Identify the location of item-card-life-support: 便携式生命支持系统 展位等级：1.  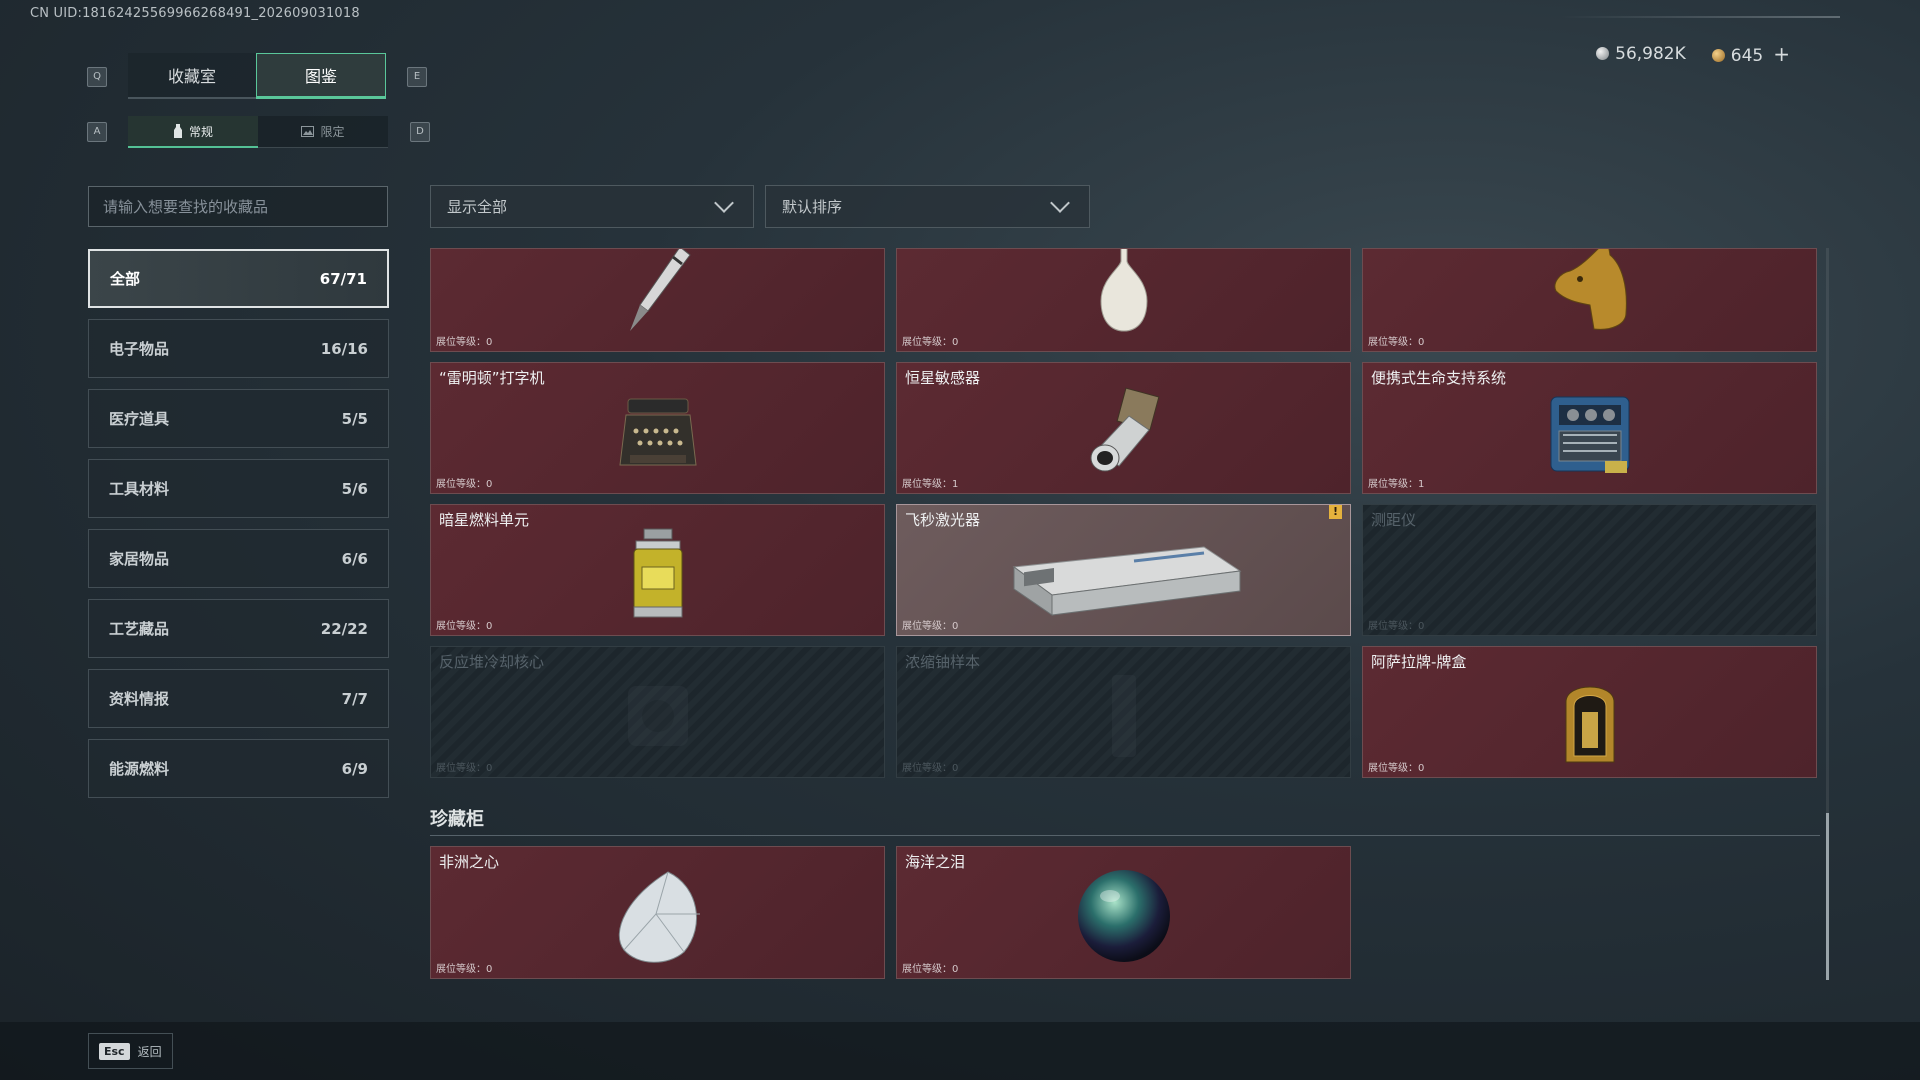
(1589, 428).